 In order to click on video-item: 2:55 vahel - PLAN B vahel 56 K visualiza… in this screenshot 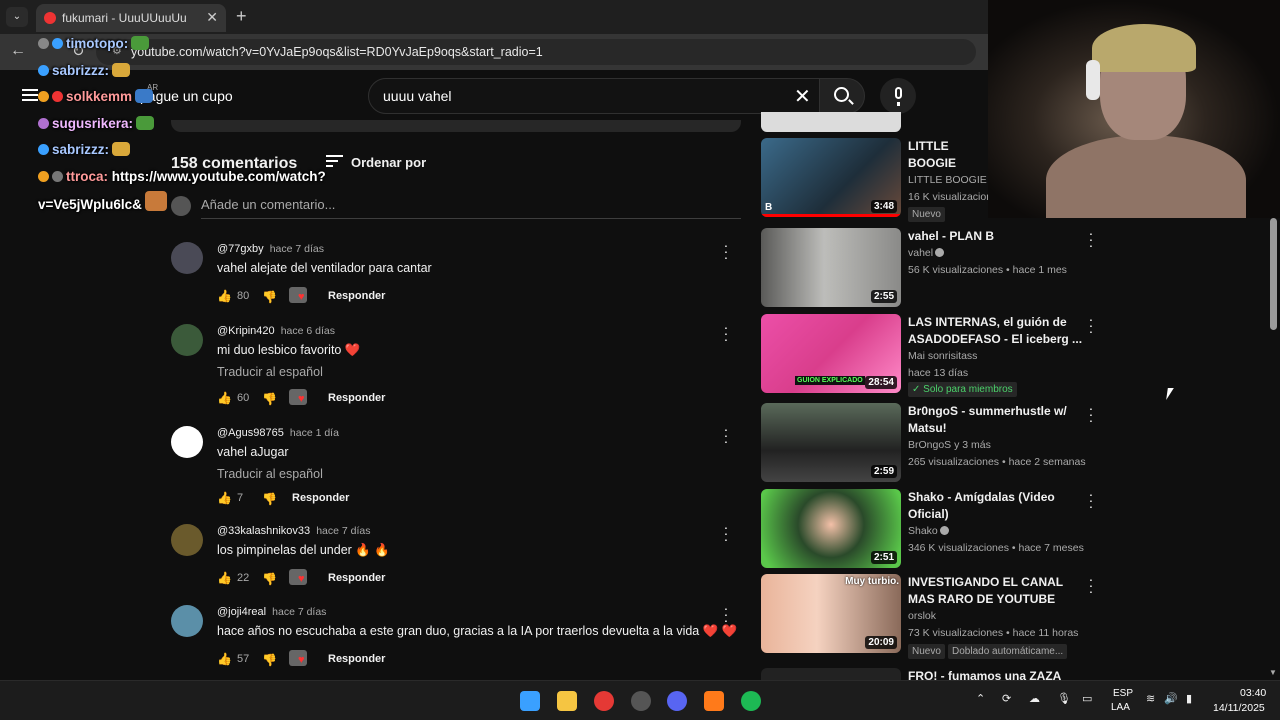, I will do `click(931, 267)`.